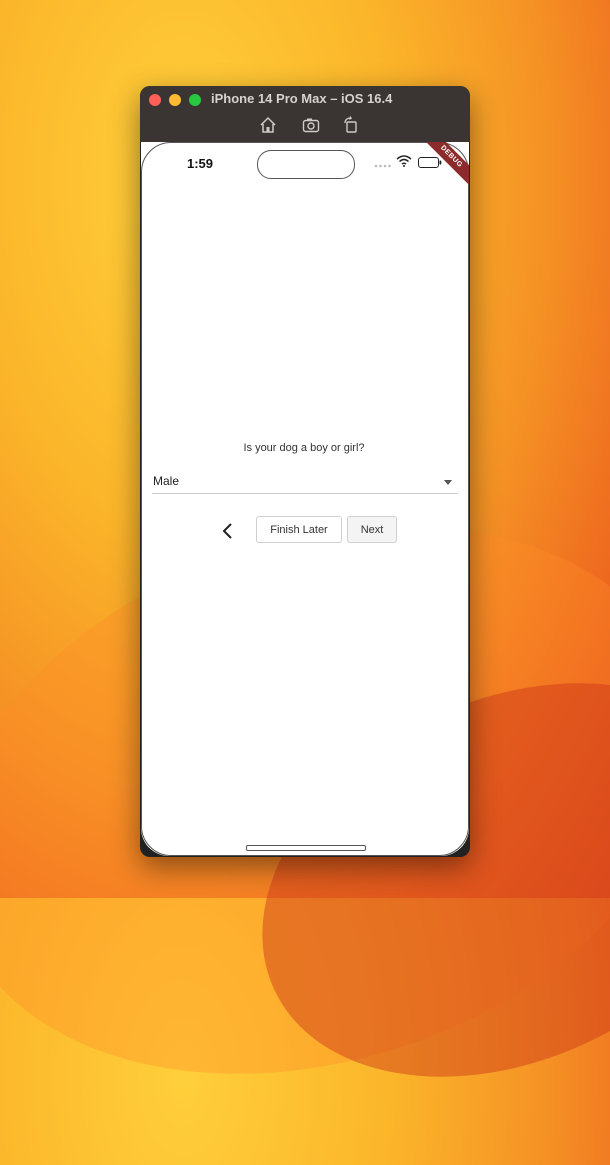  What do you see at coordinates (306, 848) in the screenshot?
I see `home-indicator` at bounding box center [306, 848].